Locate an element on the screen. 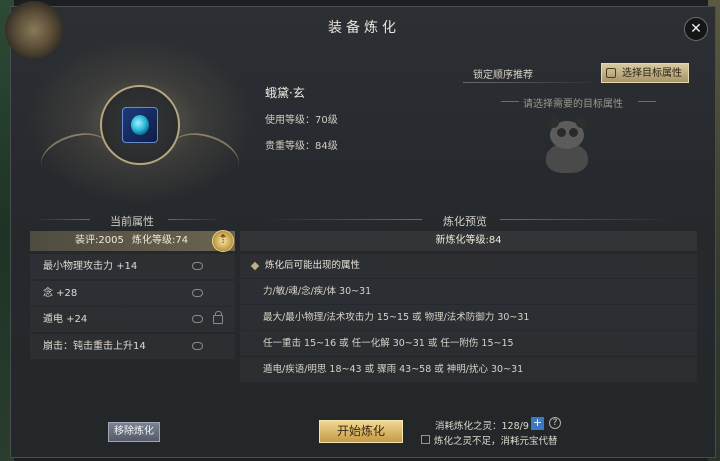  preview-row: 最大/最小物理/法术攻击力 15~15 或 物理/法术防御力 30~31 is located at coordinates (468, 318).